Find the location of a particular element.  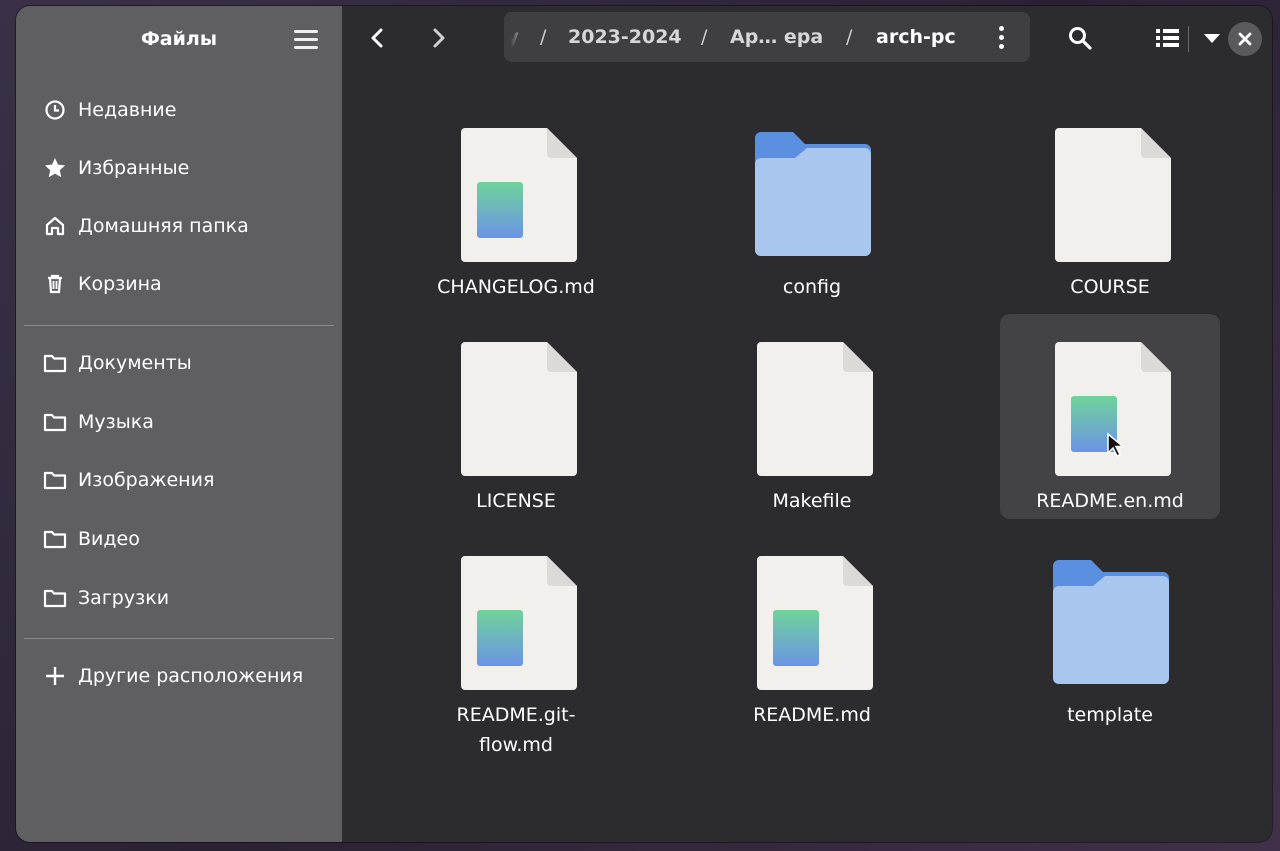

sidebar-item-pictures: Изображения is located at coordinates (187, 480).